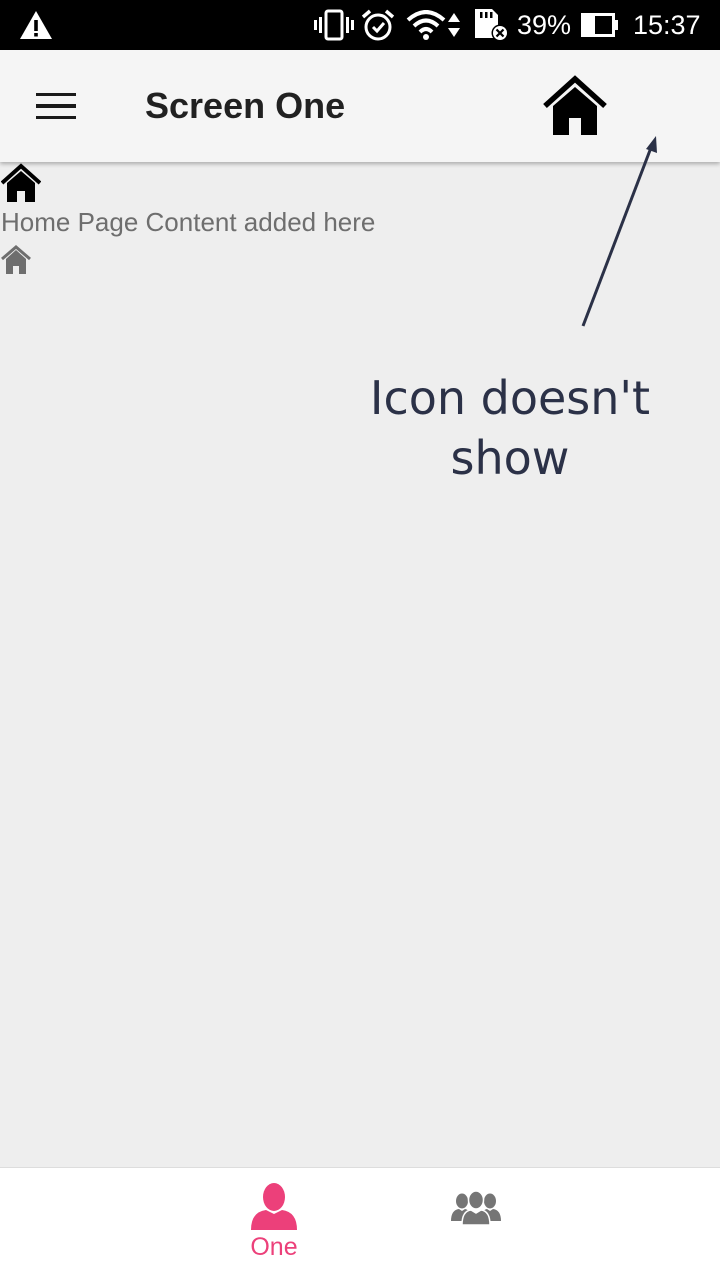  What do you see at coordinates (667, 25) in the screenshot?
I see `clock: 15:37` at bounding box center [667, 25].